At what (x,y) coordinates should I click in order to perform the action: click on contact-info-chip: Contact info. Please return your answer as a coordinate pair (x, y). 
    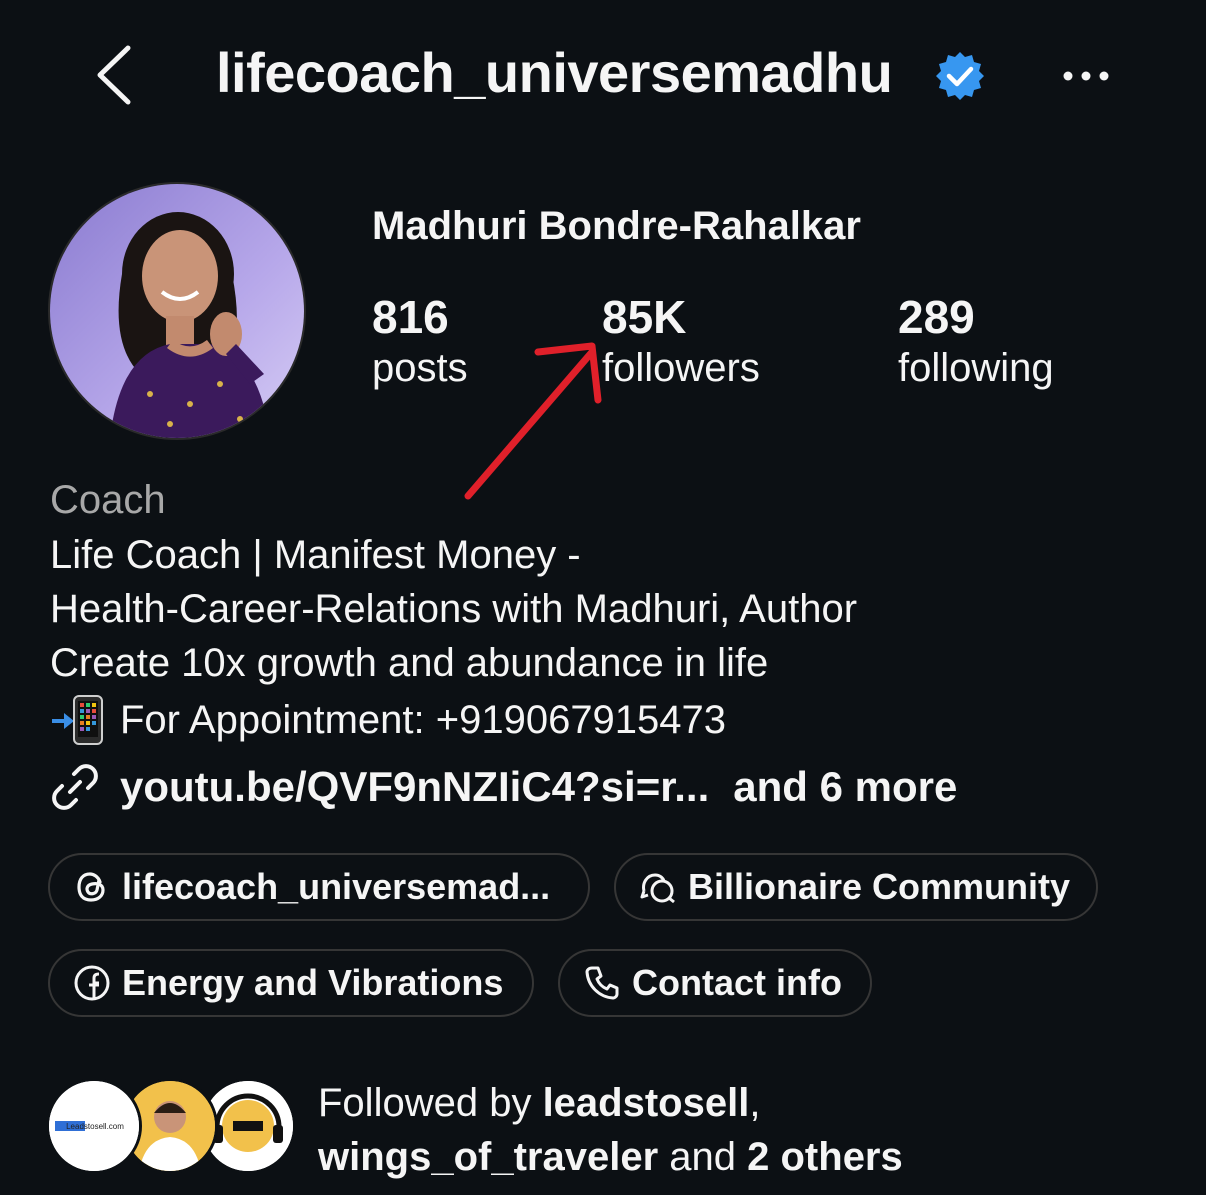
    Looking at the image, I should click on (715, 983).